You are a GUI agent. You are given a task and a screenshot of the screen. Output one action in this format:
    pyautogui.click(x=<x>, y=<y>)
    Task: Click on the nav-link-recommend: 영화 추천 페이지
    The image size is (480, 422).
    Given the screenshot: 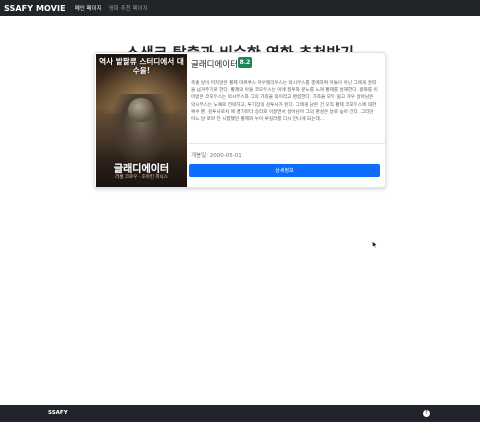 What is the action you would take?
    pyautogui.click(x=128, y=8)
    